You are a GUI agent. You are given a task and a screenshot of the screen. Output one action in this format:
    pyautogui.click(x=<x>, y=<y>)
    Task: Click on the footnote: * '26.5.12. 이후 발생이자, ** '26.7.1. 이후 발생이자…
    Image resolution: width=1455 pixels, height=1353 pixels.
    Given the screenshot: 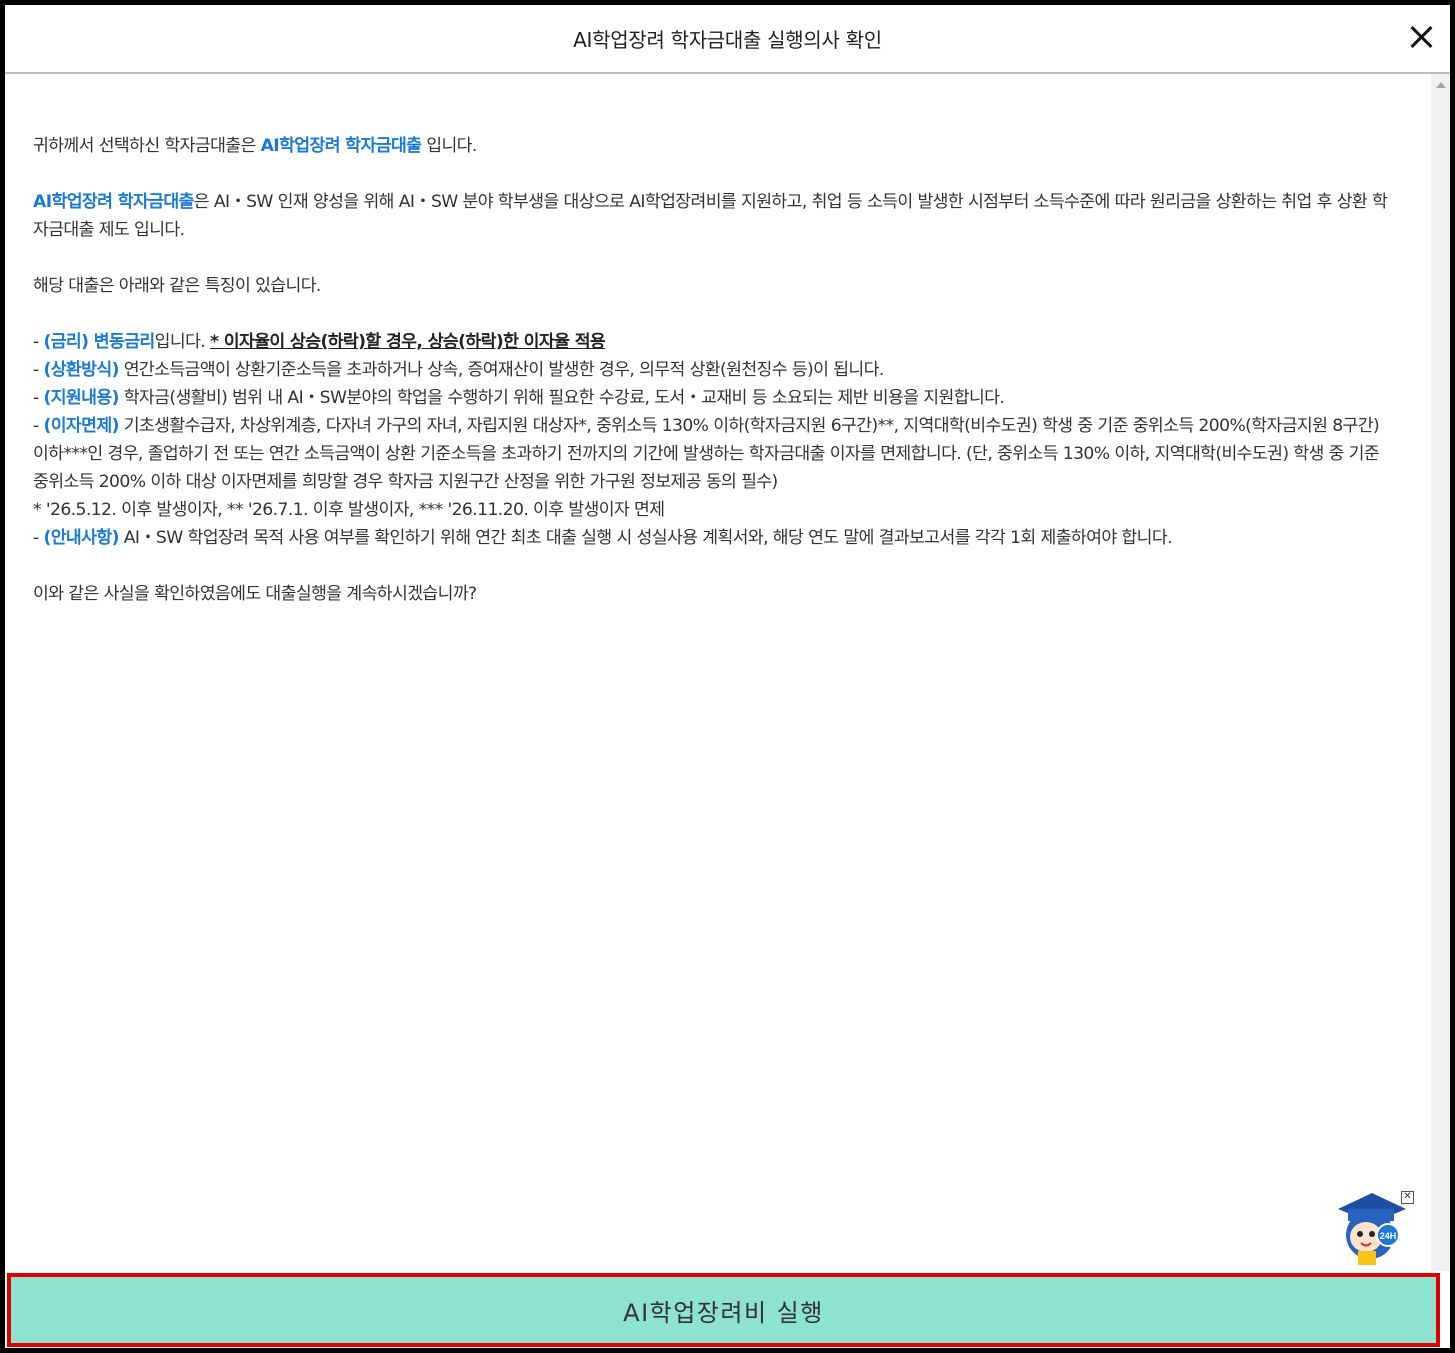 What is the action you would take?
    pyautogui.click(x=349, y=510)
    